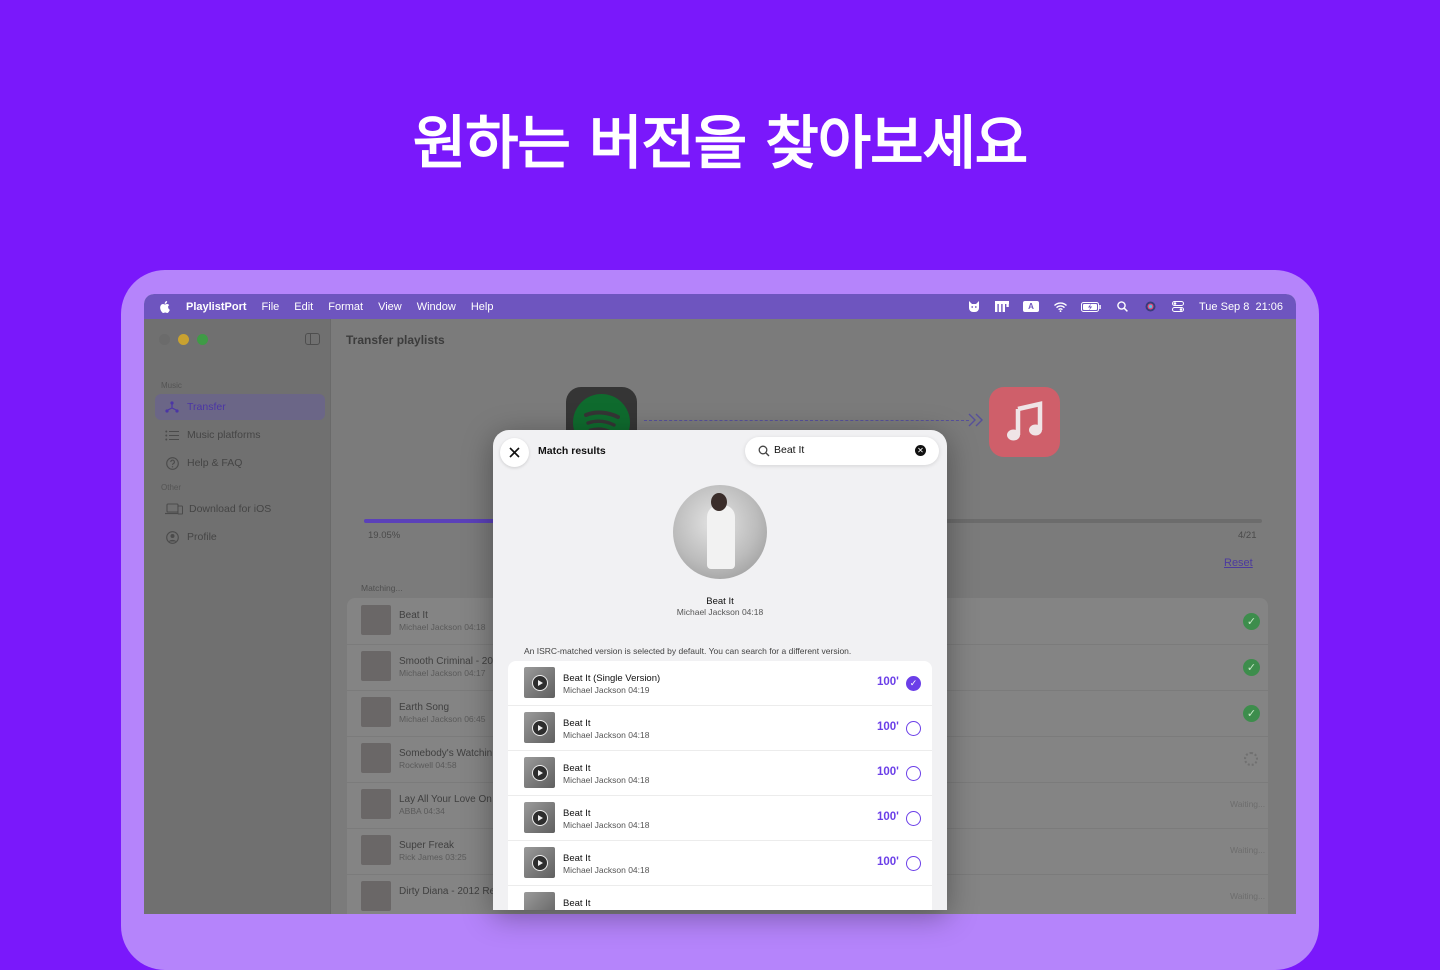  Describe the element at coordinates (240, 463) in the screenshot. I see `sidebar-item-help-faq: Help & FAQ` at that location.